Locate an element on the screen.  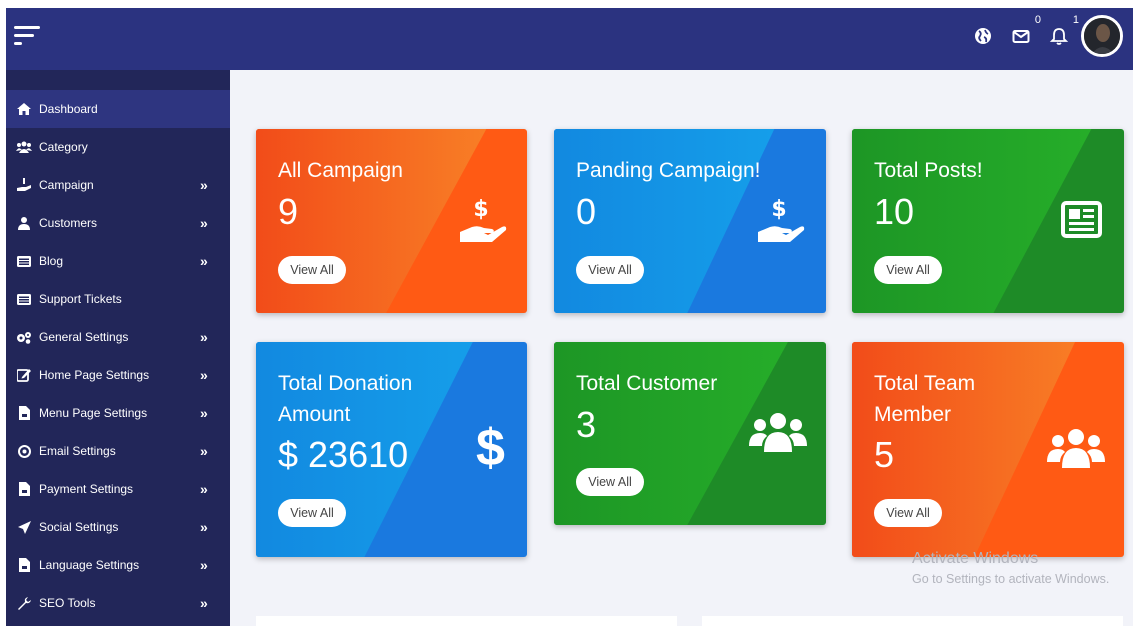
stat-card-total-donation: Total Donation Amount $ 23610 View All $ is located at coordinates (391, 449).